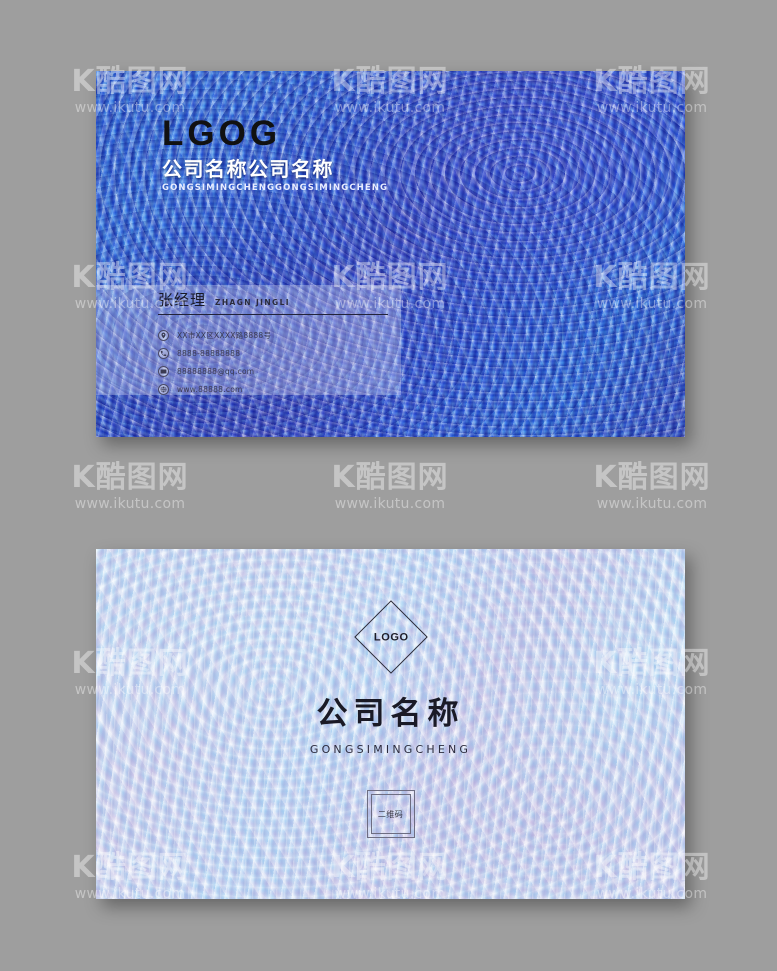 Image resolution: width=777 pixels, height=971 pixels. I want to click on contact-row-website: www.88888.com, so click(288, 389).